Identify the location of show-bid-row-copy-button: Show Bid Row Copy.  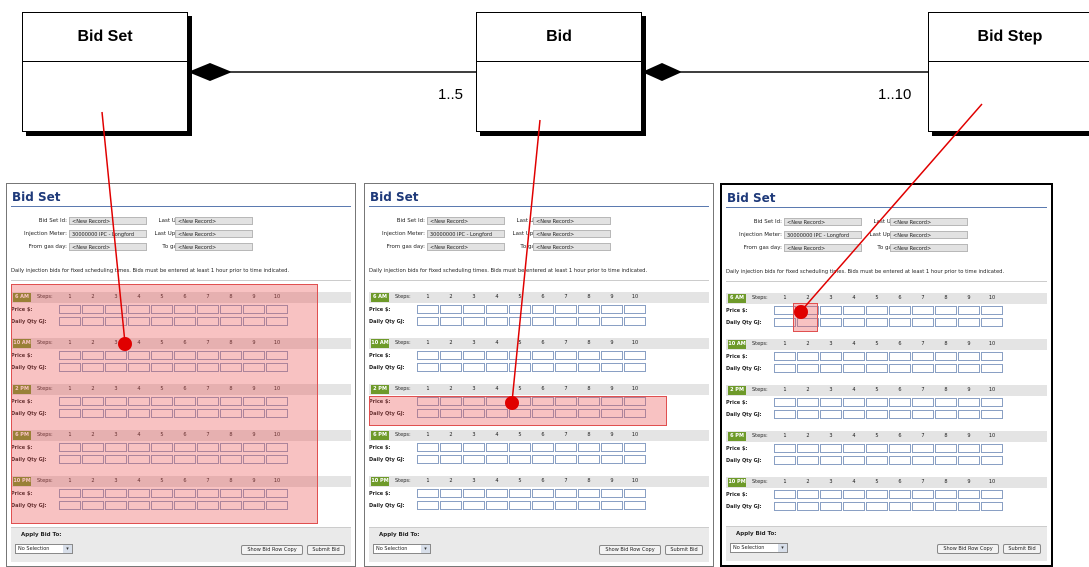
(968, 549).